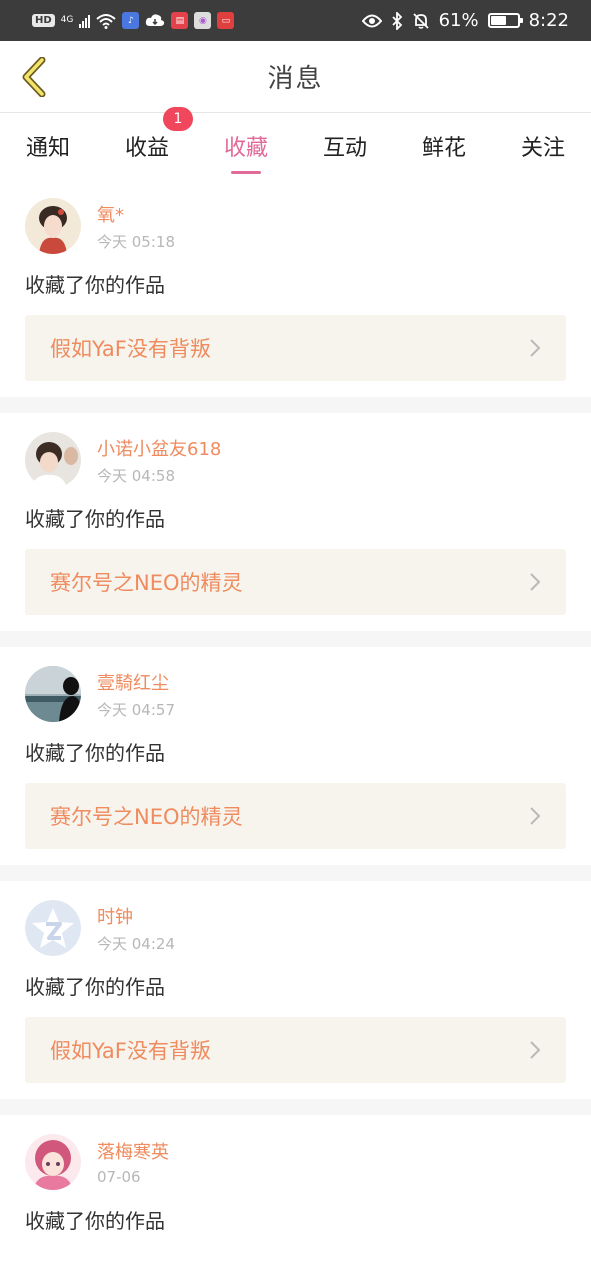  What do you see at coordinates (146, 148) in the screenshot?
I see `tab-label: 收益` at bounding box center [146, 148].